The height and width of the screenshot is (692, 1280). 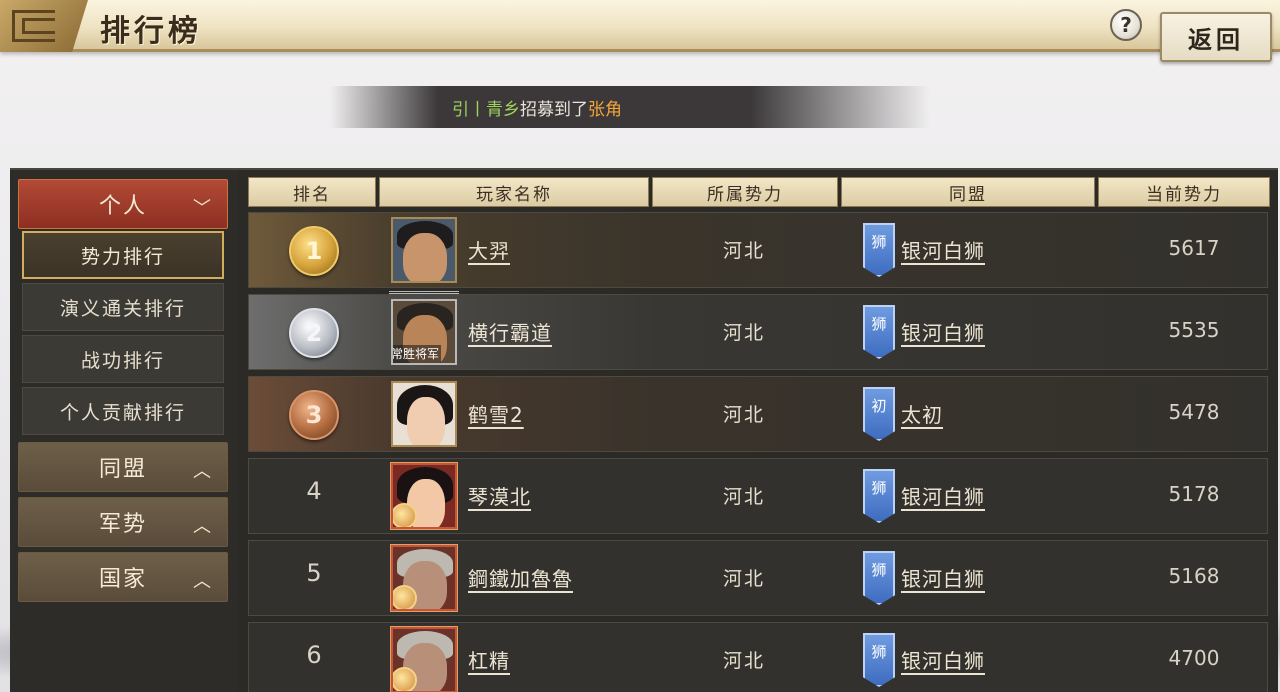 I want to click on sub-item-merit-ranking: 战功排行, so click(x=123, y=359).